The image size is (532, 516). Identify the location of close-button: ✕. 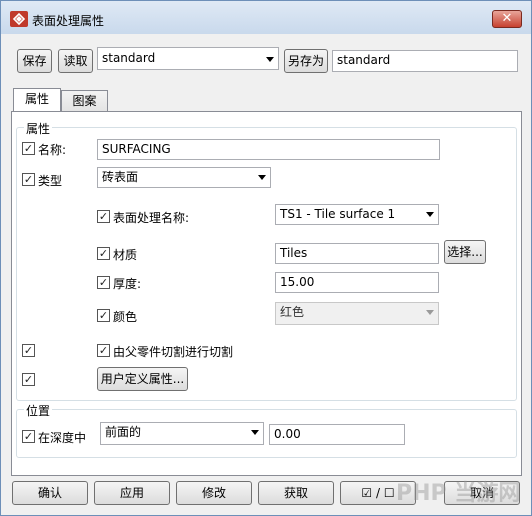
(507, 19).